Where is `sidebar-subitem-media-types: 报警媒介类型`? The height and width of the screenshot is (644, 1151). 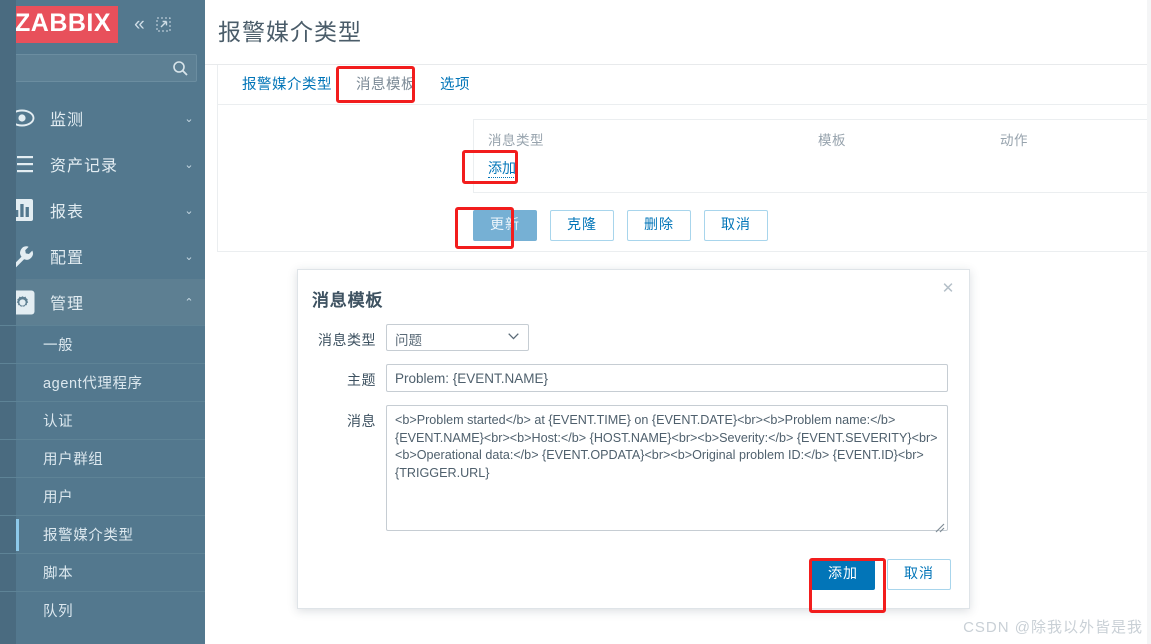 sidebar-subitem-media-types: 报警媒介类型 is located at coordinates (102, 534).